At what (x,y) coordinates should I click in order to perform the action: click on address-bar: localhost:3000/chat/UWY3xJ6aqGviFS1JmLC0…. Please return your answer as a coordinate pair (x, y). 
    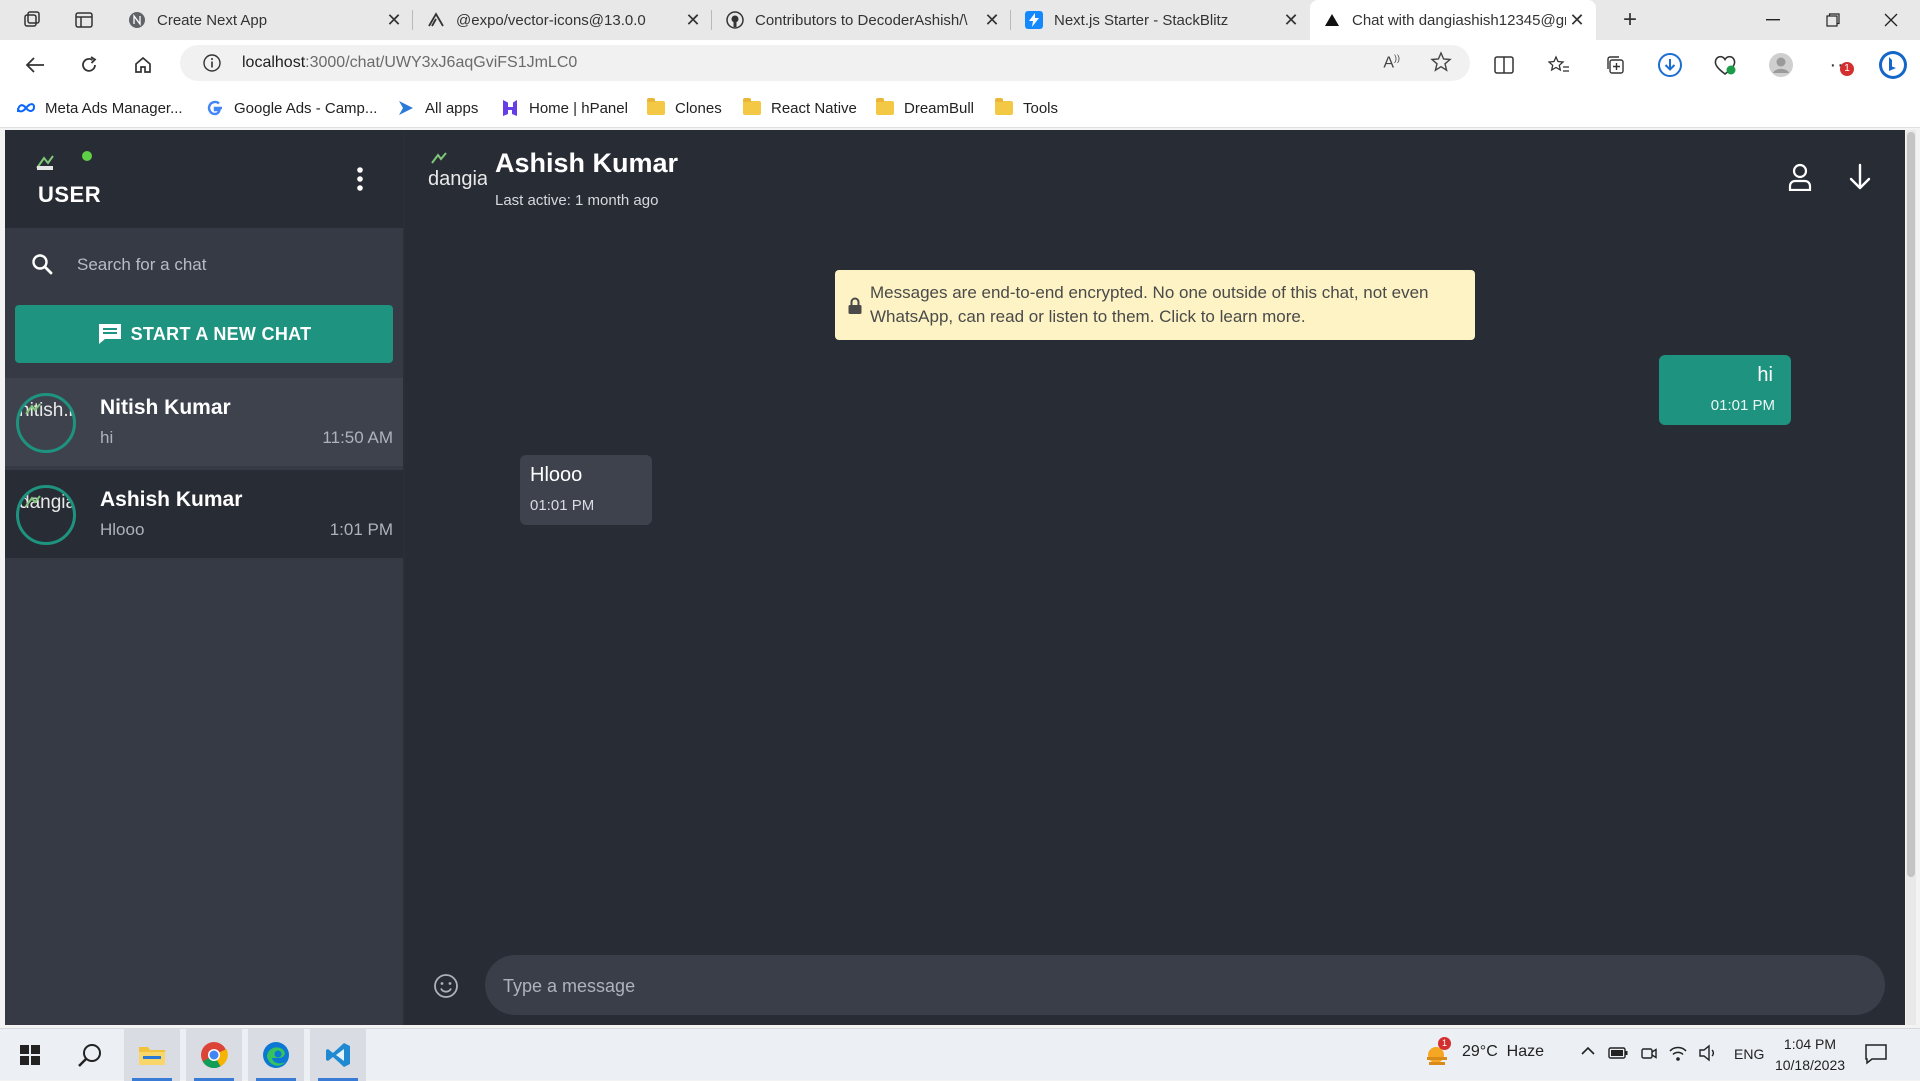
    Looking at the image, I should click on (825, 63).